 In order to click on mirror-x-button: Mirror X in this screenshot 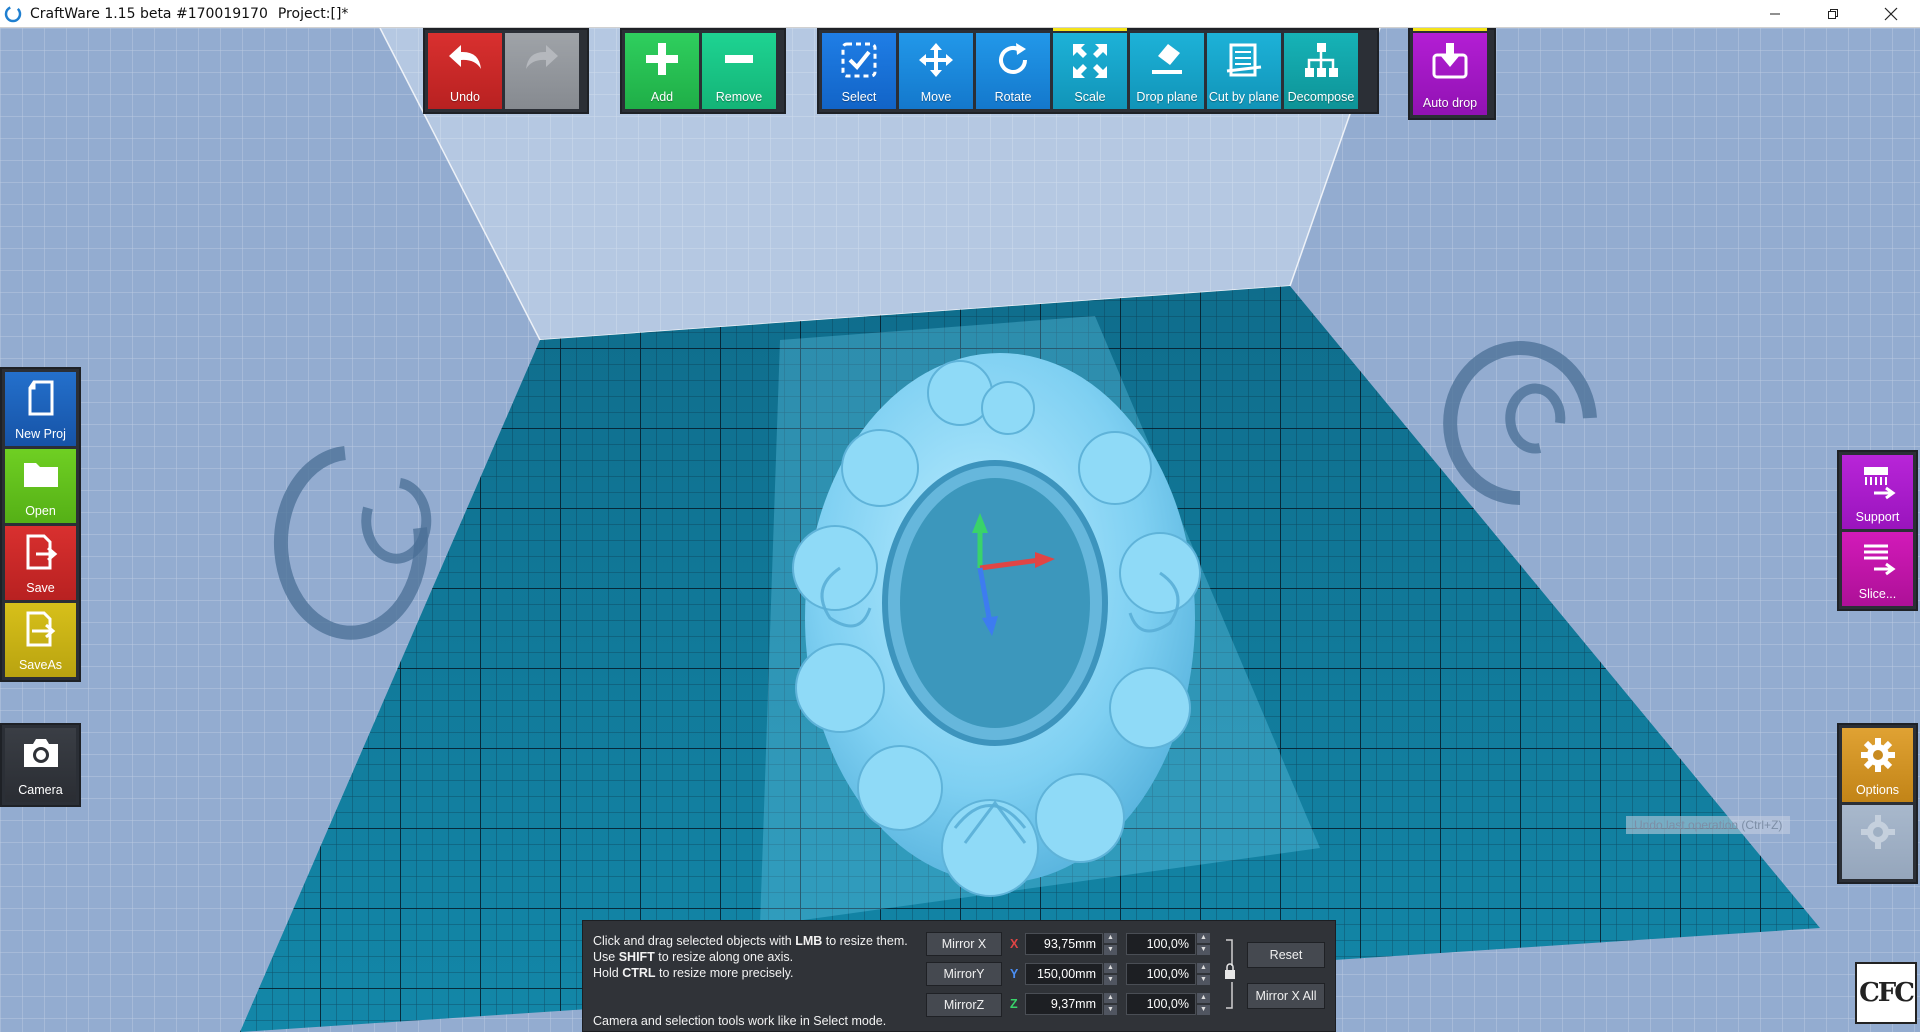, I will do `click(964, 944)`.